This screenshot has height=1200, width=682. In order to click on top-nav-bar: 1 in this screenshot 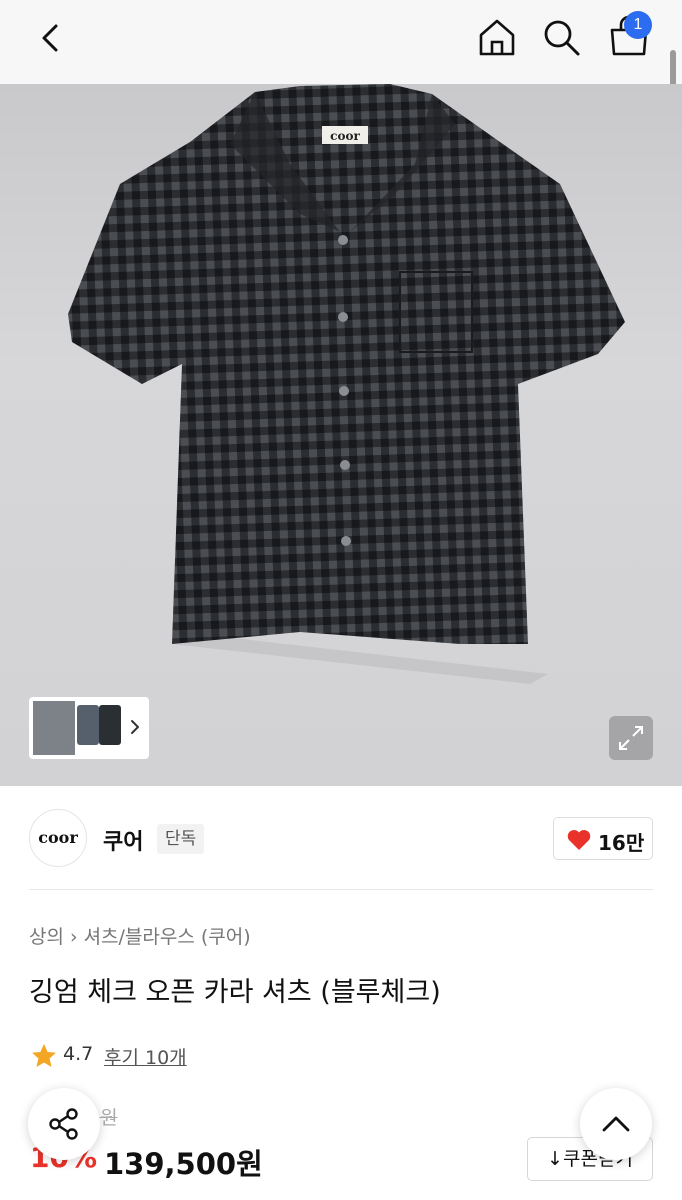, I will do `click(341, 42)`.